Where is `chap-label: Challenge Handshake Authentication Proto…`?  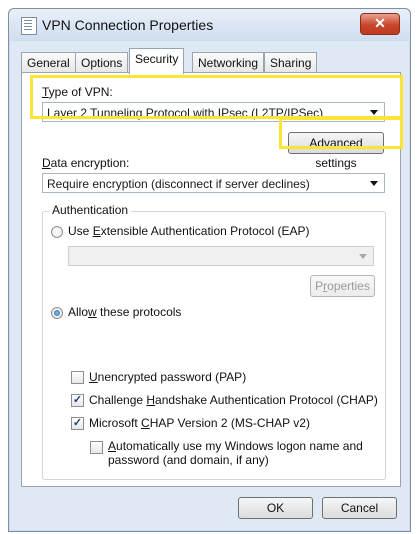 chap-label: Challenge Handshake Authentication Proto… is located at coordinates (233, 400).